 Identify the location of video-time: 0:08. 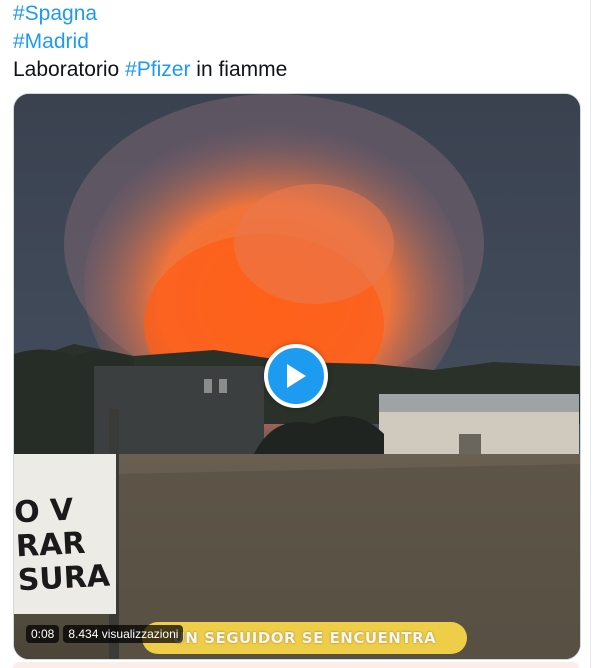
(43, 634).